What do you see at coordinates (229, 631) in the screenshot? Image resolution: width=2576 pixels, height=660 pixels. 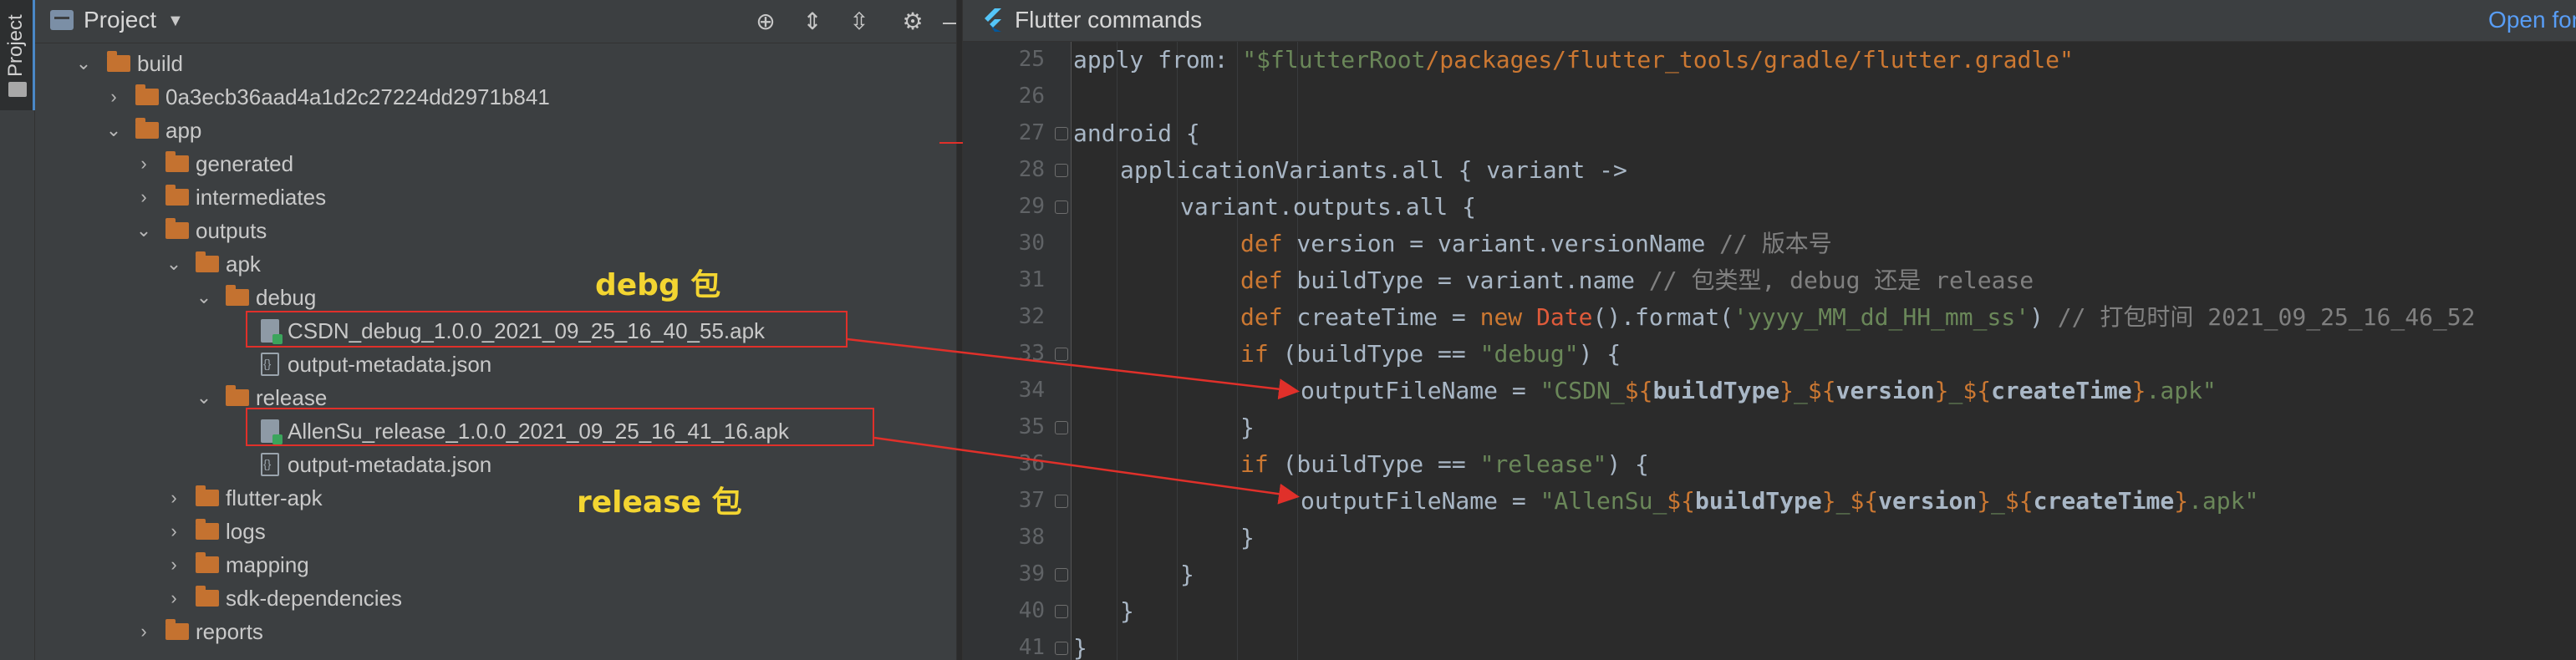 I see `tree-item-label: reports` at bounding box center [229, 631].